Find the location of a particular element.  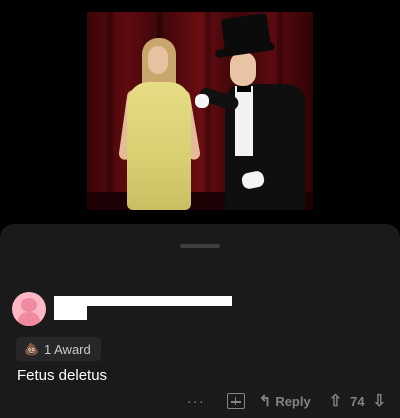

avatar-body is located at coordinates (29, 319).